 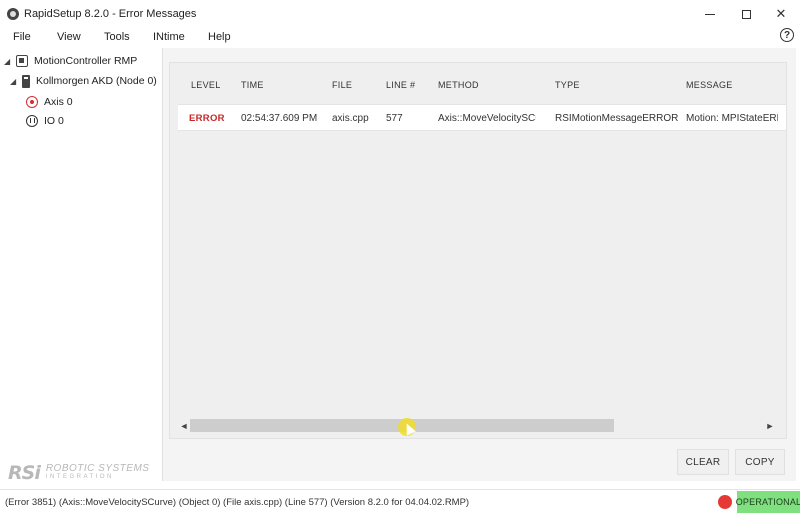 I want to click on tree-item-label: Kollmorgen AKD (Node 0), so click(x=96, y=81).